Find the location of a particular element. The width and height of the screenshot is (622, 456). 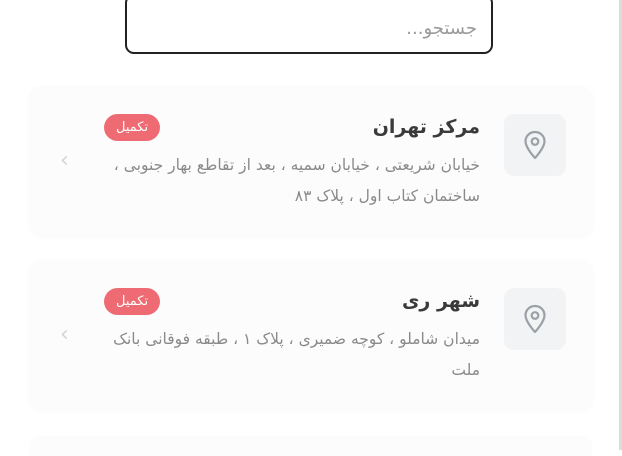

search-box is located at coordinates (309, 27).